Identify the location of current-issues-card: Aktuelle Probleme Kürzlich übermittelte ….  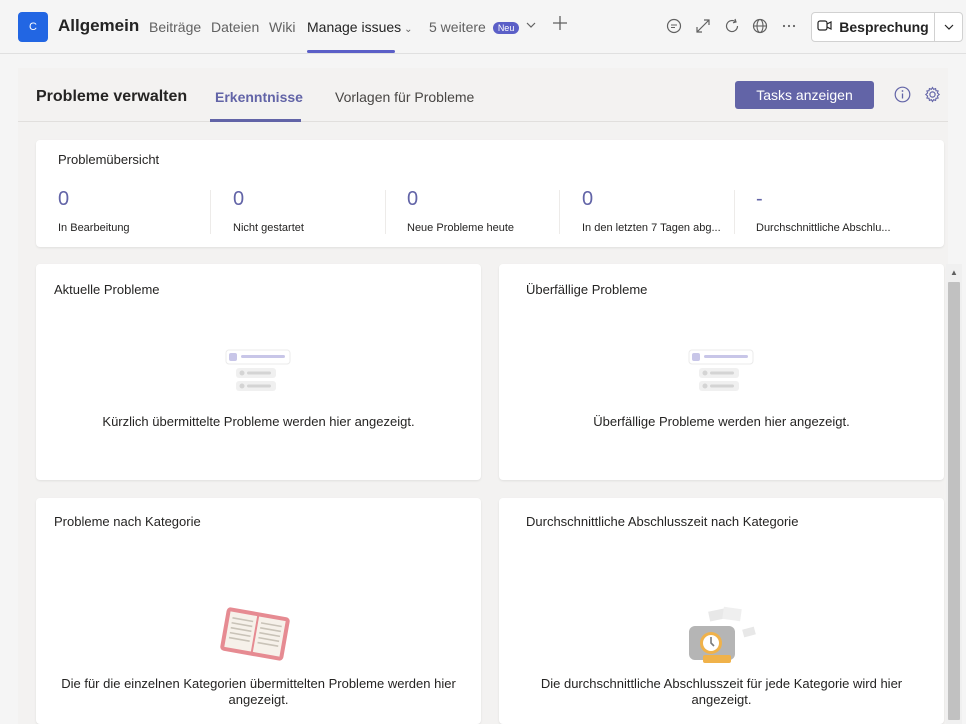
(258, 372).